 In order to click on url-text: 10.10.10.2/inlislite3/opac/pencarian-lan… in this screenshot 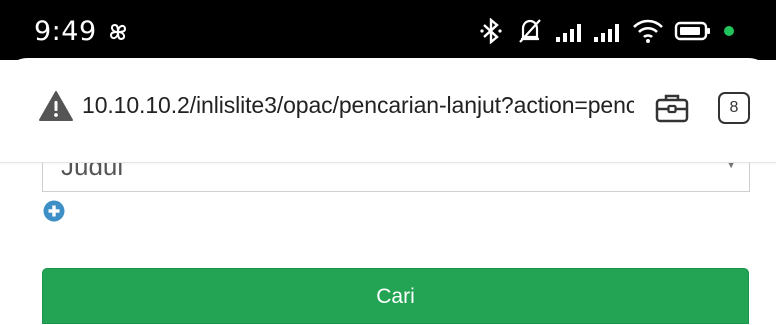, I will do `click(358, 105)`.